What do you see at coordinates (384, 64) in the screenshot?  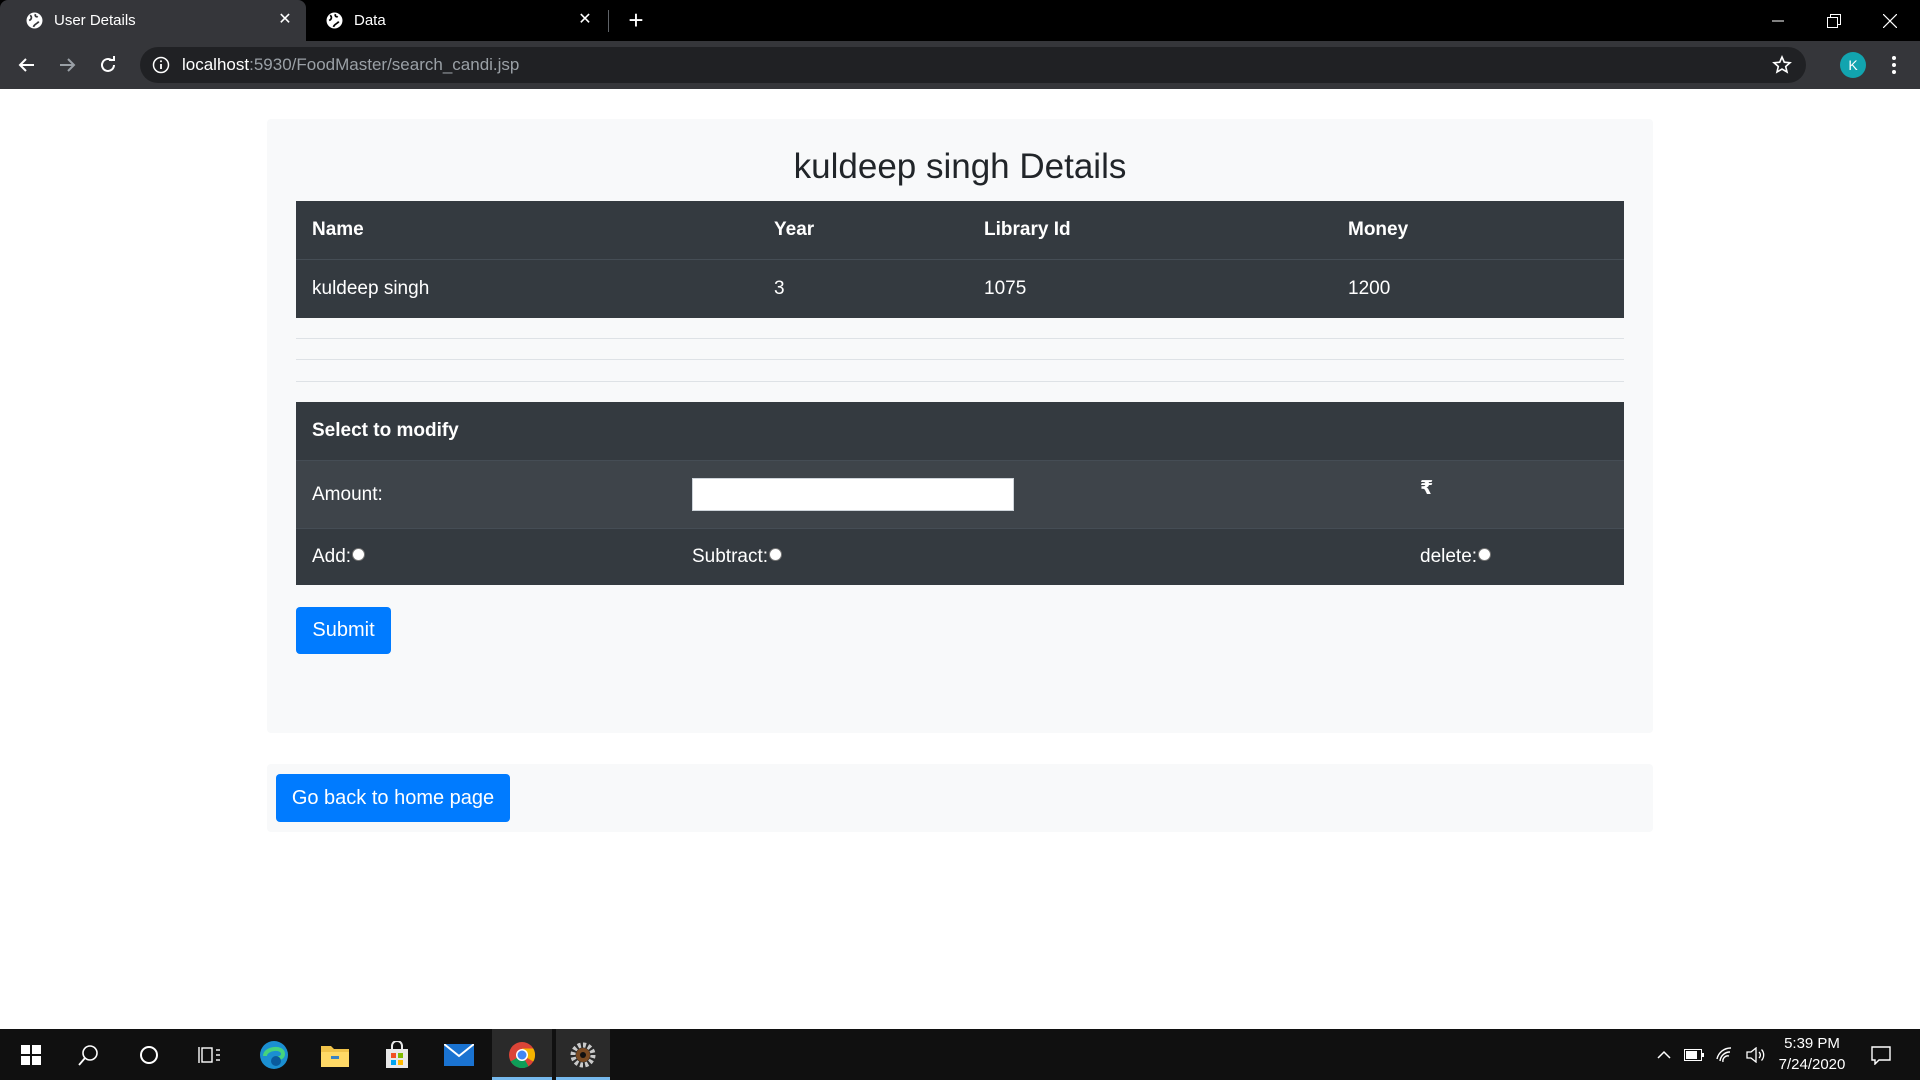 I see `url-path: :5930/FoodMaster/search_candi.jsp` at bounding box center [384, 64].